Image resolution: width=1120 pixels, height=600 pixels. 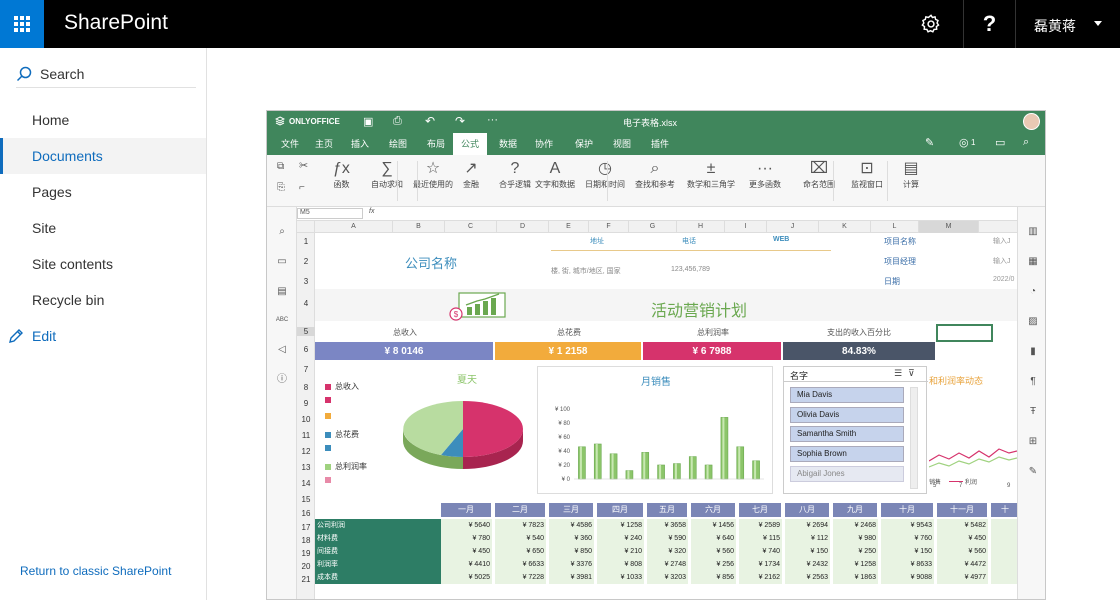 What do you see at coordinates (306, 483) in the screenshot?
I see `row-header: 14` at bounding box center [306, 483].